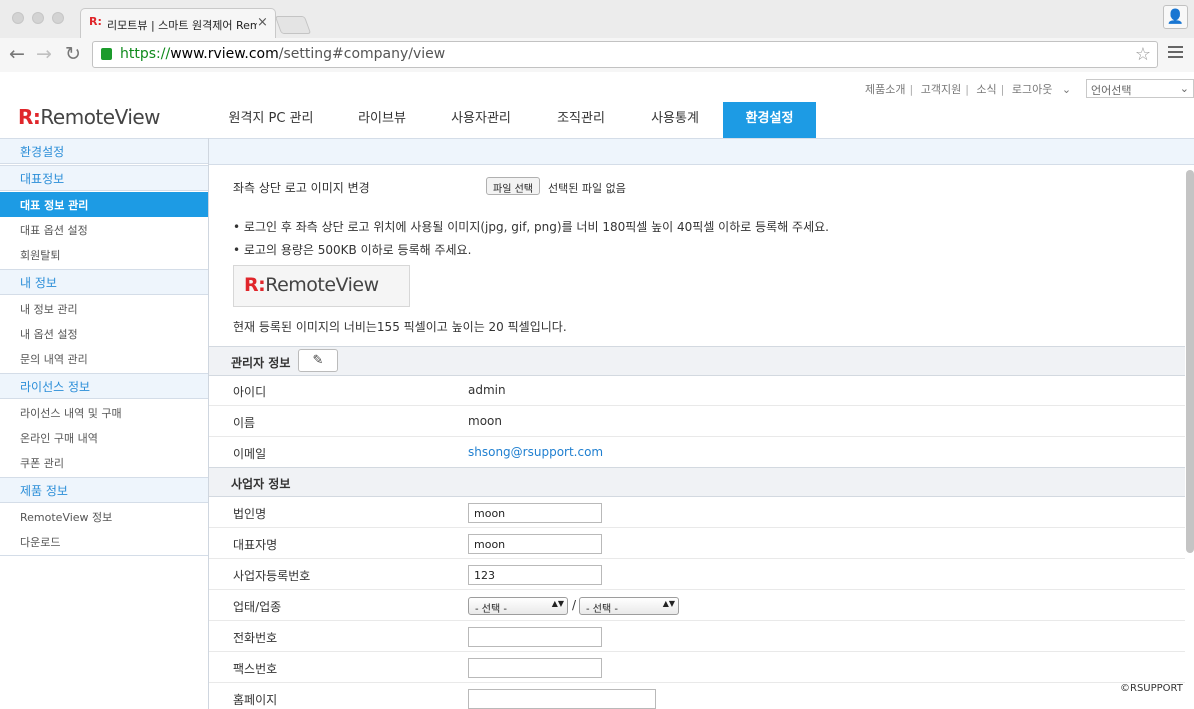 This screenshot has height=709, width=1194. What do you see at coordinates (58, 18) in the screenshot?
I see `window-zoom-dot` at bounding box center [58, 18].